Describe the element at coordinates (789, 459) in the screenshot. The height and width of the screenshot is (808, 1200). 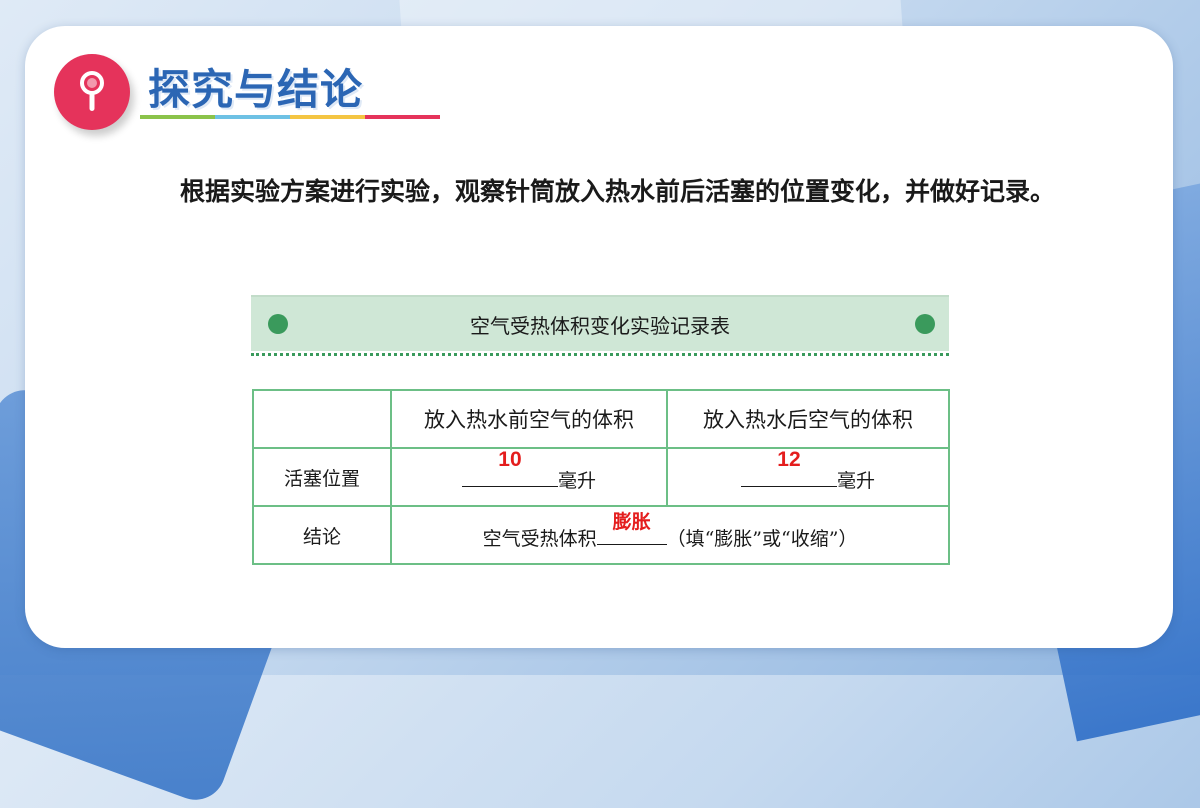
I see `after-value: 12` at that location.